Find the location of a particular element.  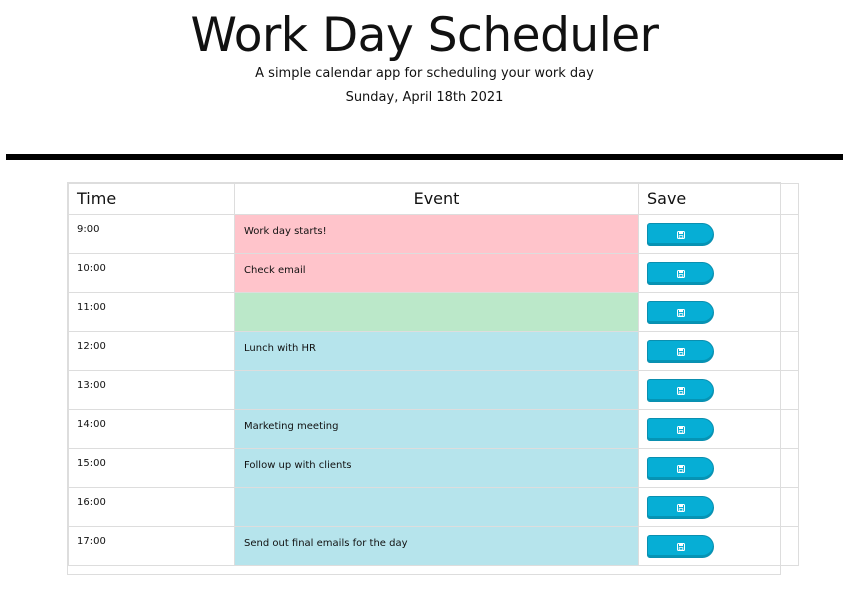

table-header: Time Event Save is located at coordinates (433, 199).